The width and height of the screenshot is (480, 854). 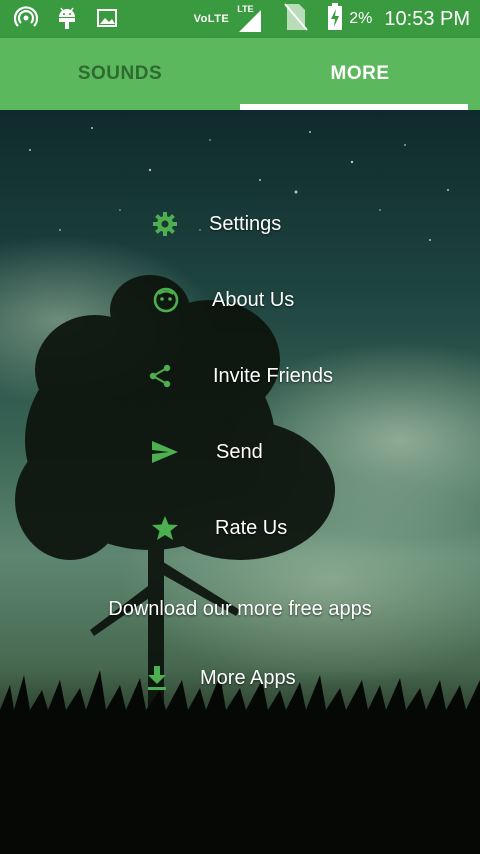 I want to click on tab-more: MORE, so click(x=360, y=74).